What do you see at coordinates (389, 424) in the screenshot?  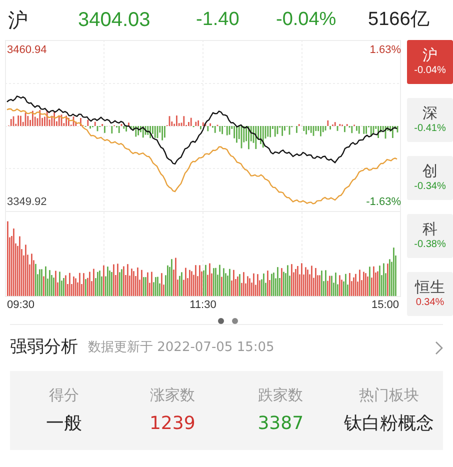 I see `stat-value: 钛白粉概念` at bounding box center [389, 424].